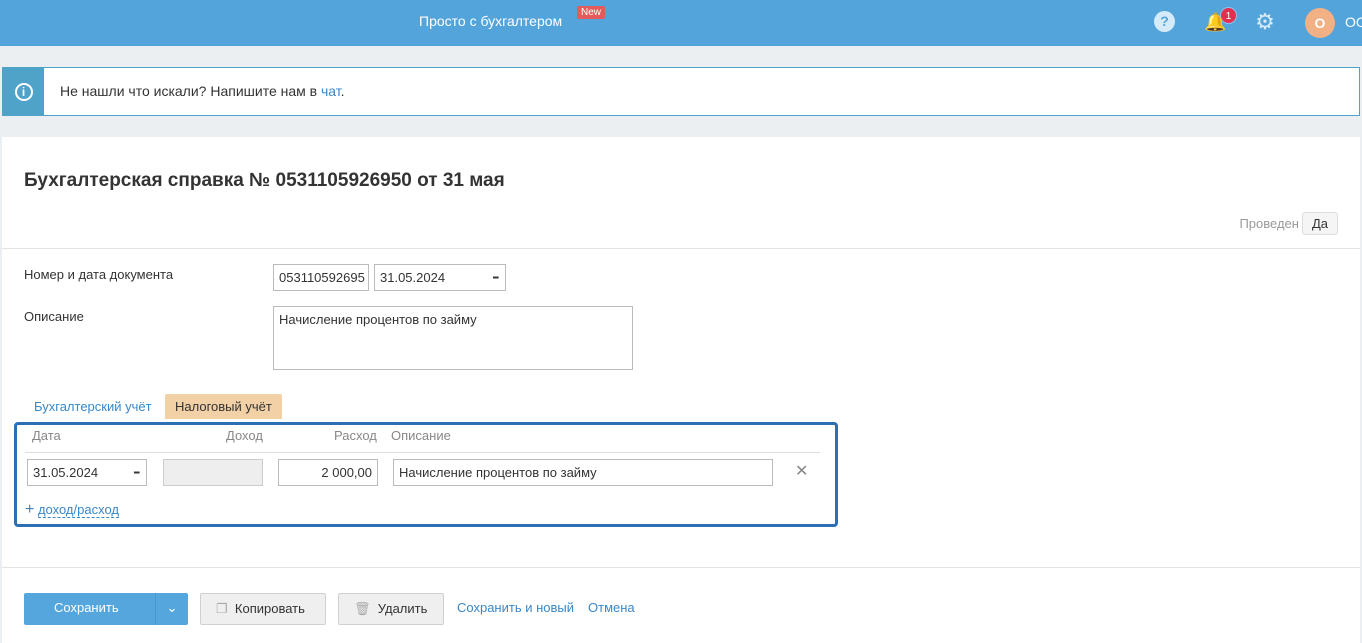  I want to click on posted-label: Проведен, so click(1269, 223).